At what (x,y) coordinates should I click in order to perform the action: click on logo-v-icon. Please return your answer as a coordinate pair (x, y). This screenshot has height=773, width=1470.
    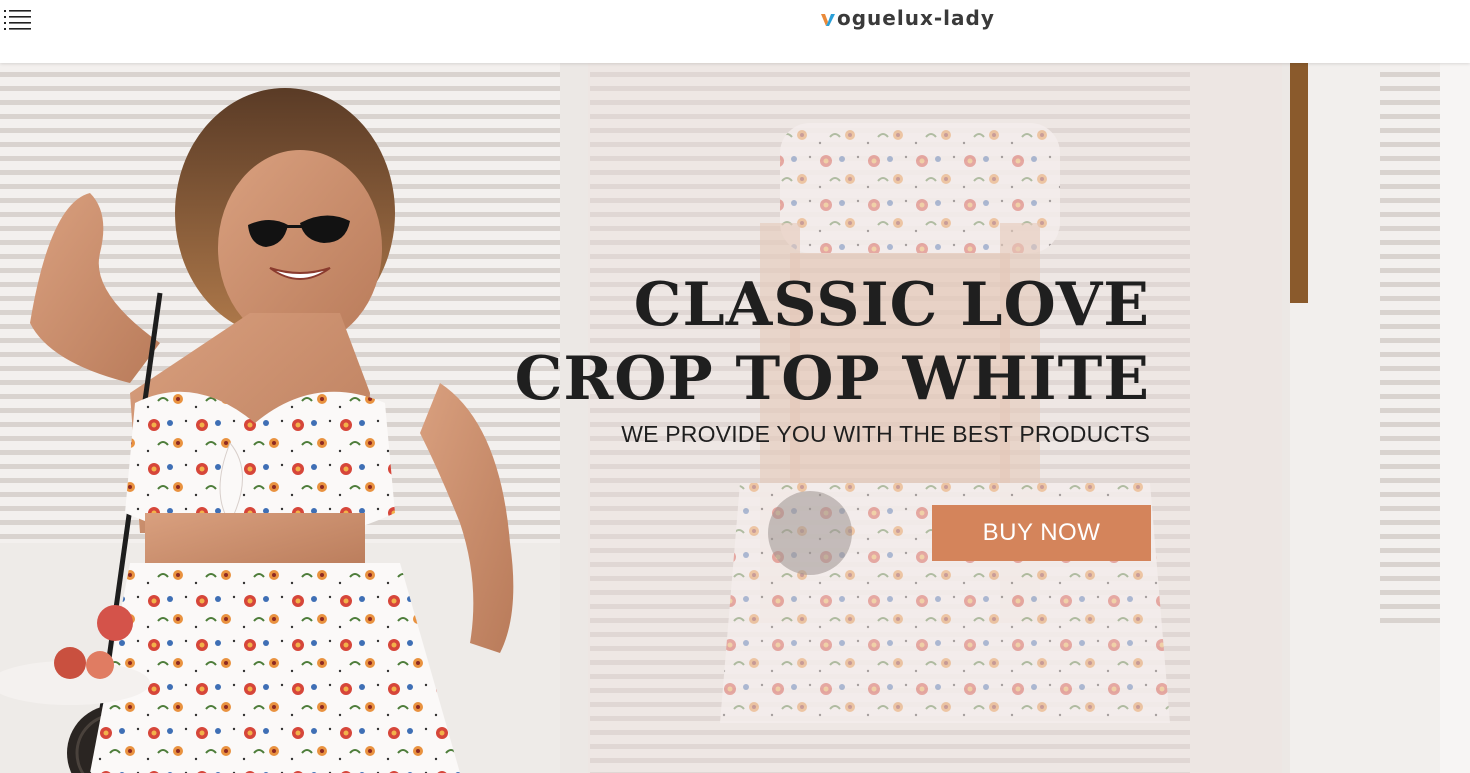
    Looking at the image, I should click on (828, 18).